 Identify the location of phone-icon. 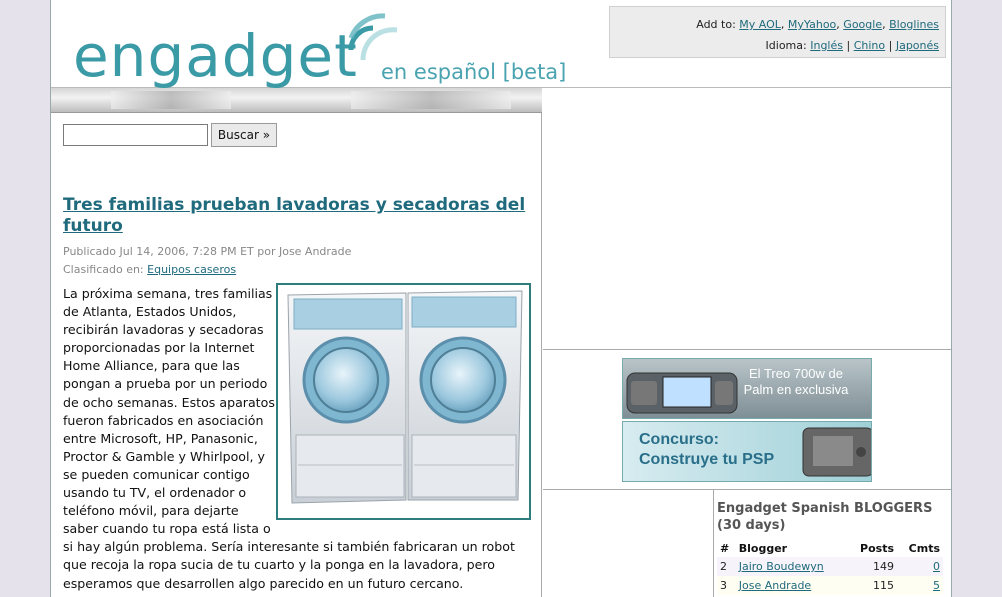
(682, 393).